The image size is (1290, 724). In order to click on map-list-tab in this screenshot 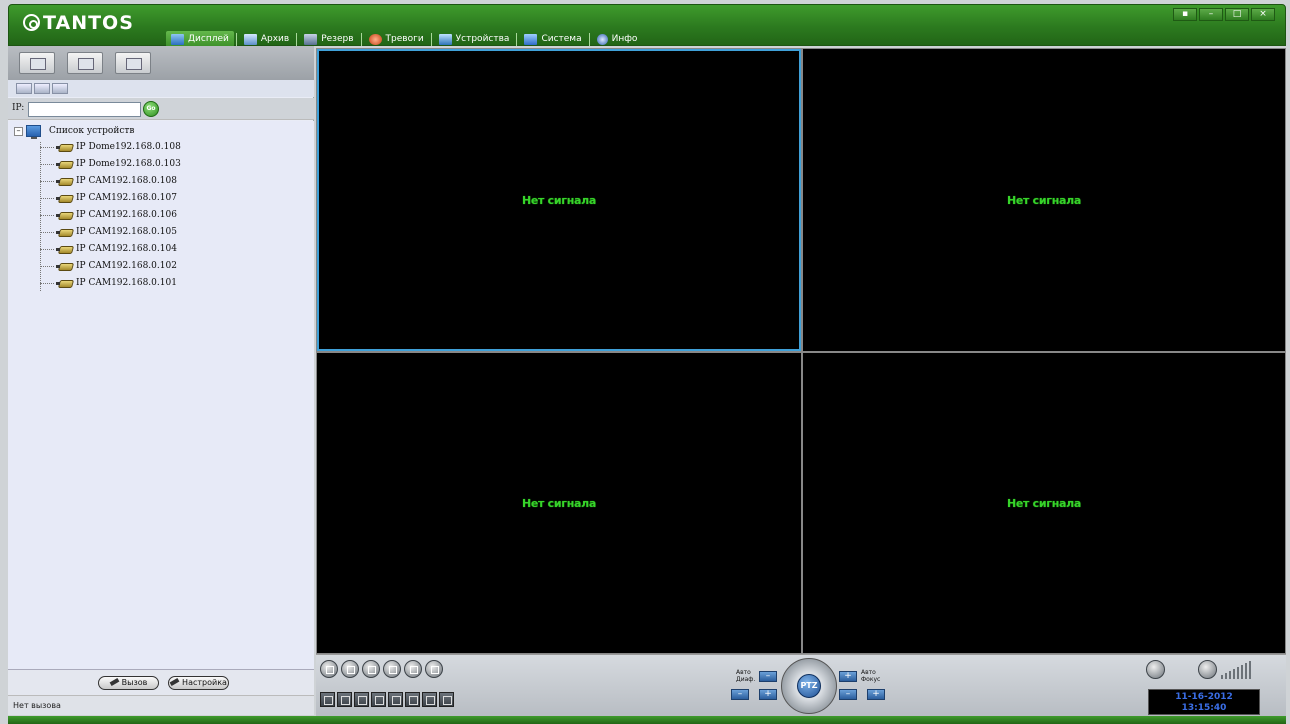, I will do `click(60, 88)`.